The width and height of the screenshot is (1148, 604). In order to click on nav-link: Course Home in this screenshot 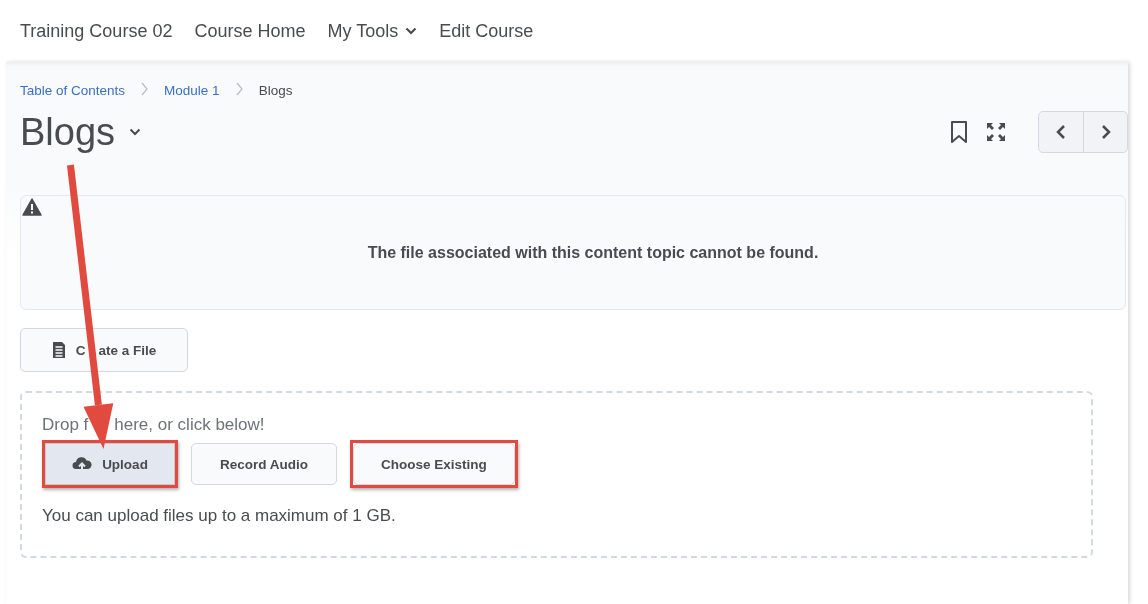, I will do `click(250, 31)`.